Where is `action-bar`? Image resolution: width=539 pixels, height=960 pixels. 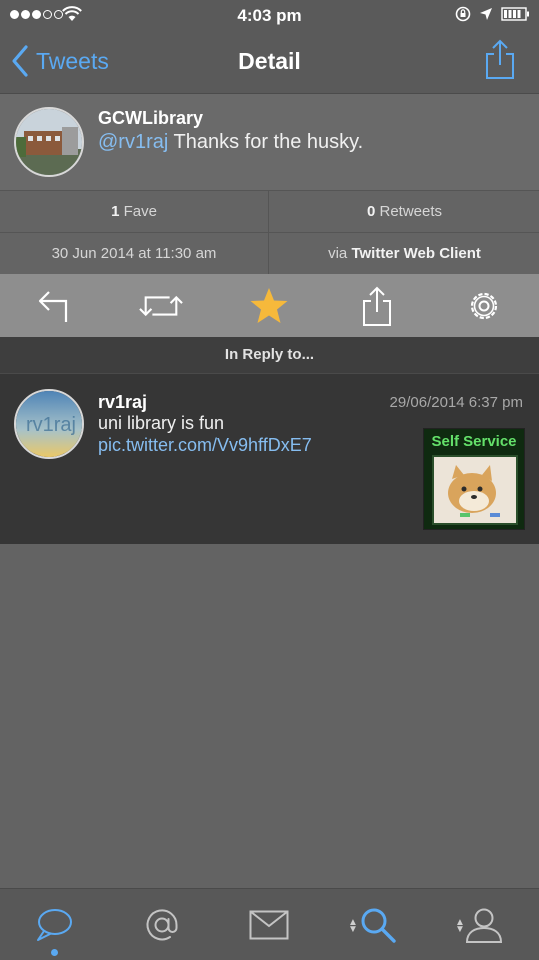
action-bar is located at coordinates (269, 305).